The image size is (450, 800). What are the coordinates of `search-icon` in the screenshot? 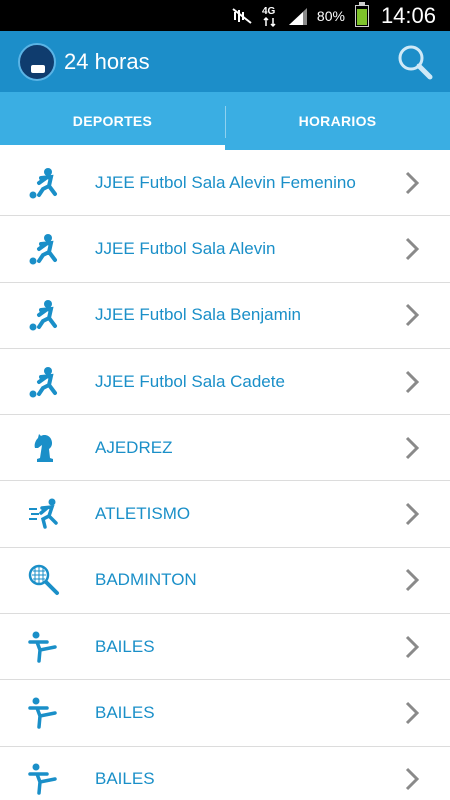 It's located at (415, 62).